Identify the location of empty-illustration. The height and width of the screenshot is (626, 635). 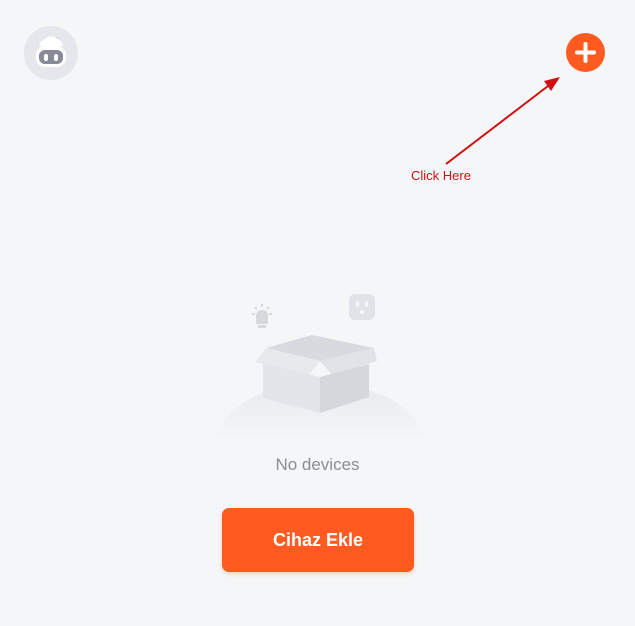
(320, 360).